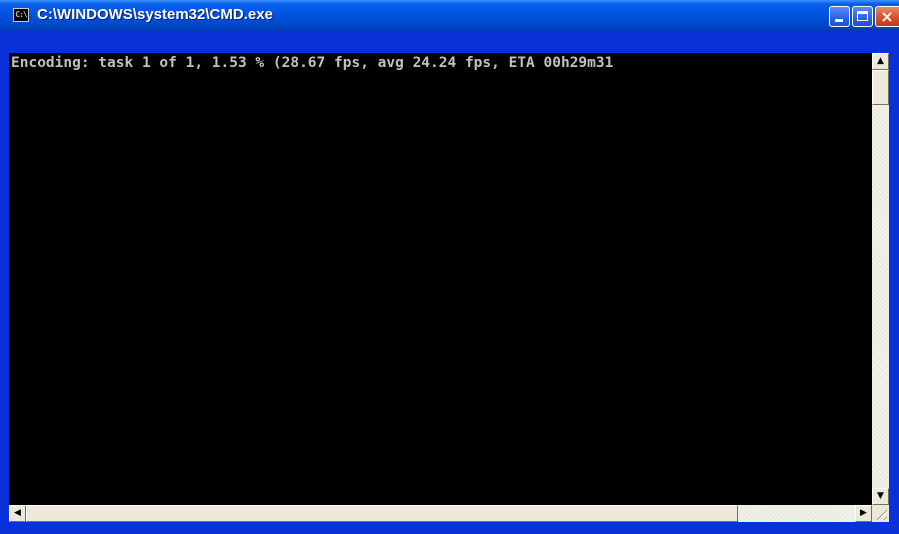  I want to click on maximize-icon, so click(862, 16).